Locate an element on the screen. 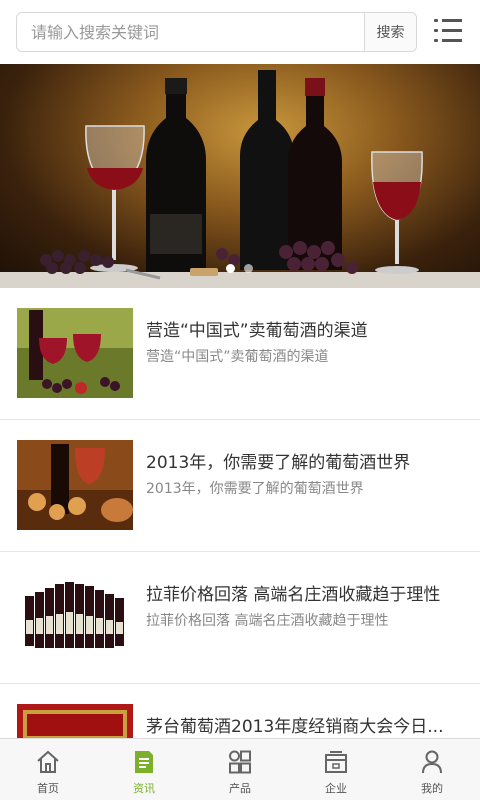 Image resolution: width=480 pixels, height=800 pixels. news-title: 拉菲价格回落 高端名庄酒收藏趋于理性 is located at coordinates (306, 592).